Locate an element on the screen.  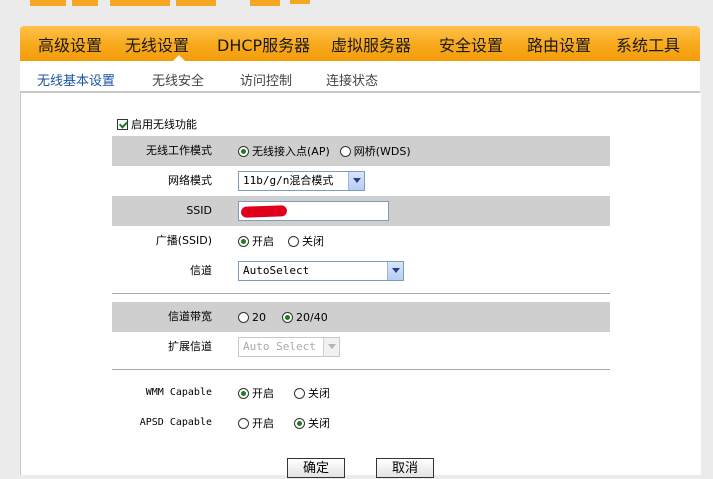
tab-wireless-security: 无线安全 is located at coordinates (178, 79).